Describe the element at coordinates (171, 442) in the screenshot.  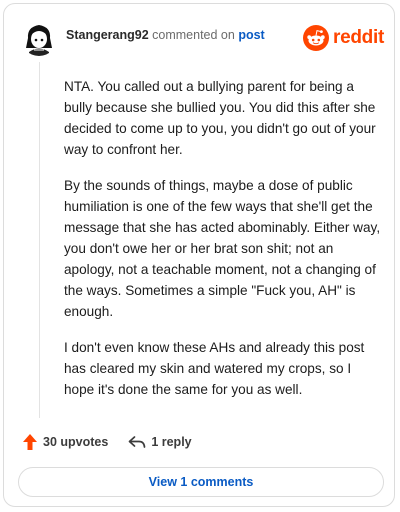
I see `reply-count: 1 reply` at that location.